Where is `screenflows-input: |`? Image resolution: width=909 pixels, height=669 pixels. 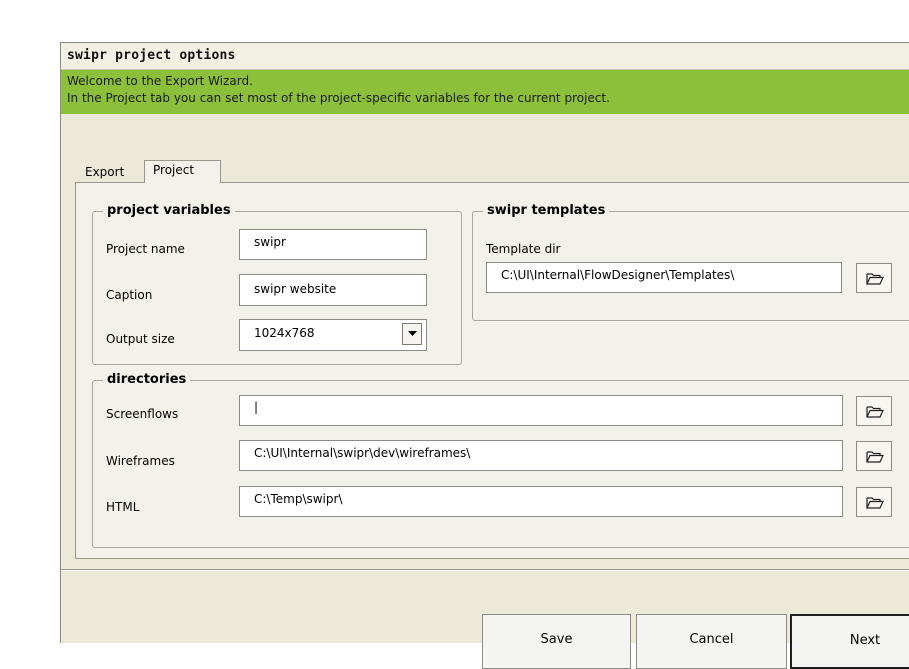
screenflows-input: | is located at coordinates (541, 410).